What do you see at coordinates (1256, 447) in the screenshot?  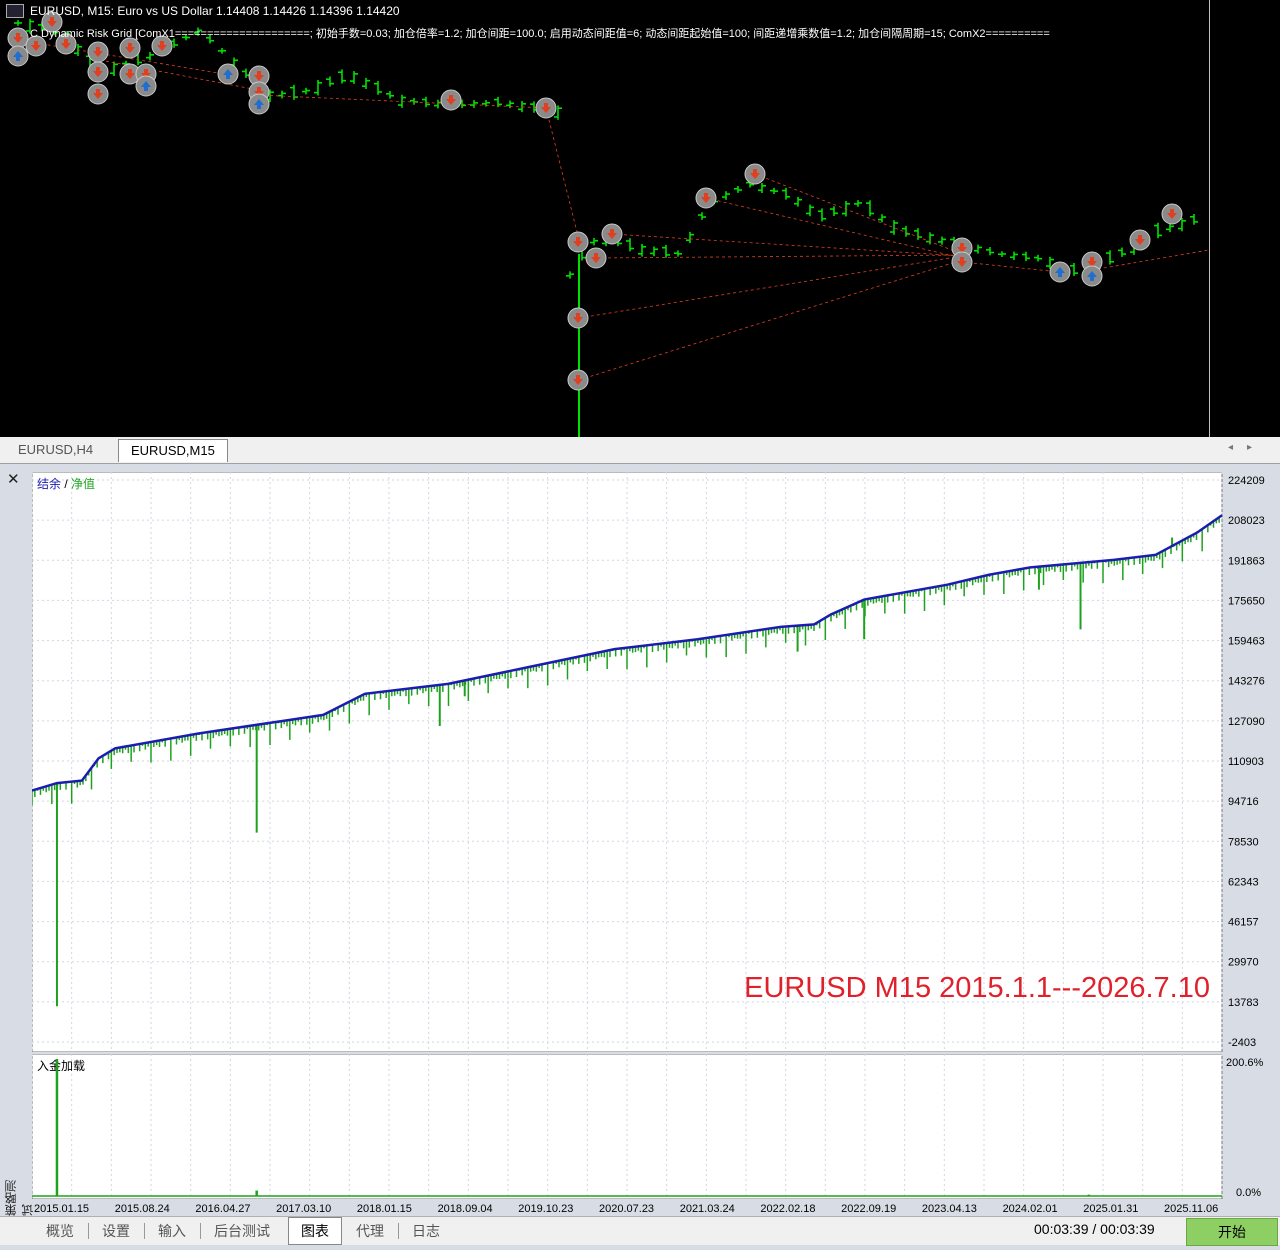 I see `scroll-right-icon: ▸` at bounding box center [1256, 447].